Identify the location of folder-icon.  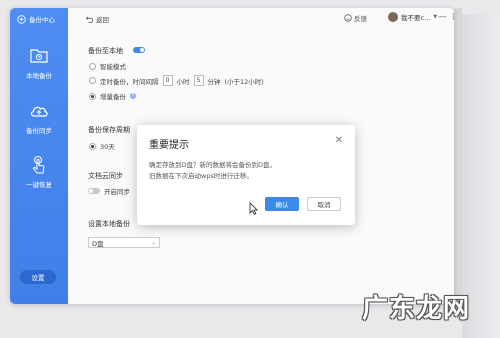
(39, 56).